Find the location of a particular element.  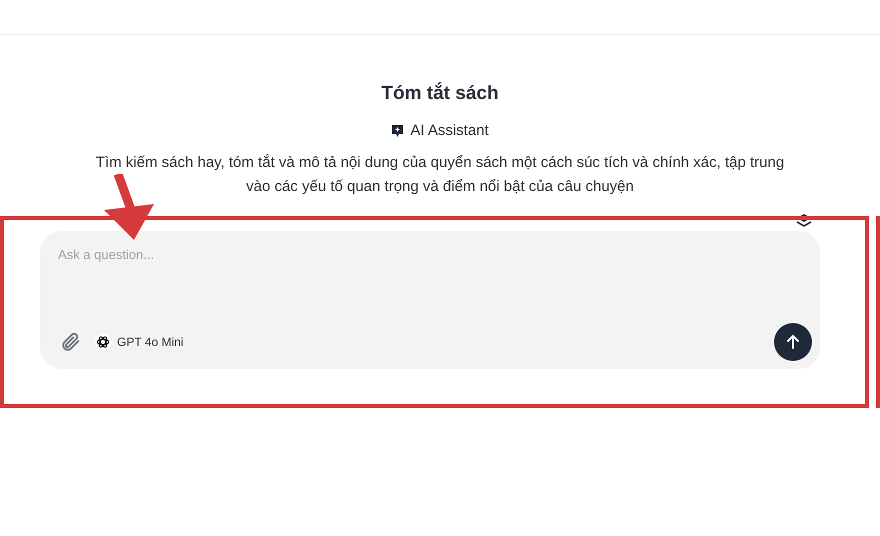

send-button is located at coordinates (793, 342).